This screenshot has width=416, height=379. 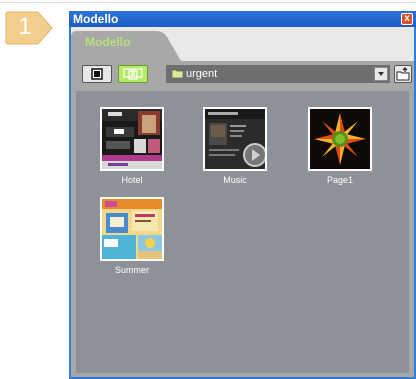 I want to click on folder-up-button, so click(x=403, y=74).